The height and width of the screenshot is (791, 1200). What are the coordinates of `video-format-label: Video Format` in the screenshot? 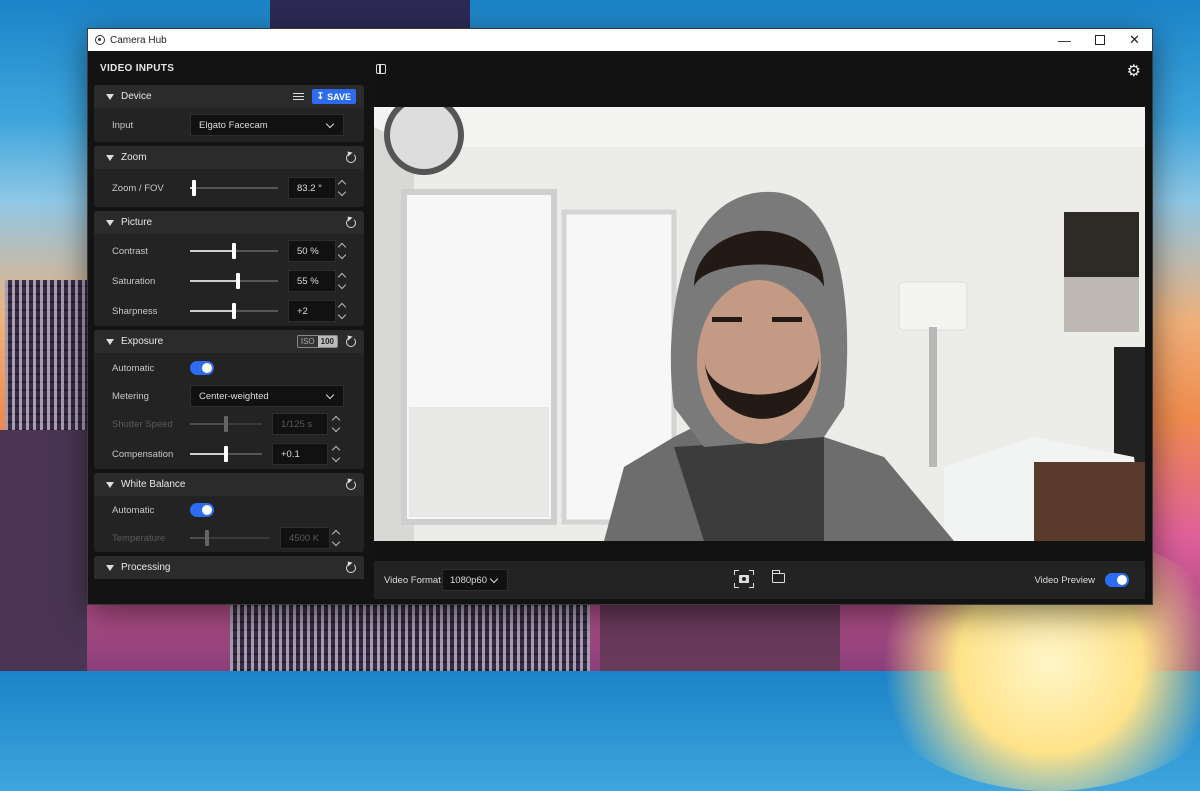 It's located at (412, 580).